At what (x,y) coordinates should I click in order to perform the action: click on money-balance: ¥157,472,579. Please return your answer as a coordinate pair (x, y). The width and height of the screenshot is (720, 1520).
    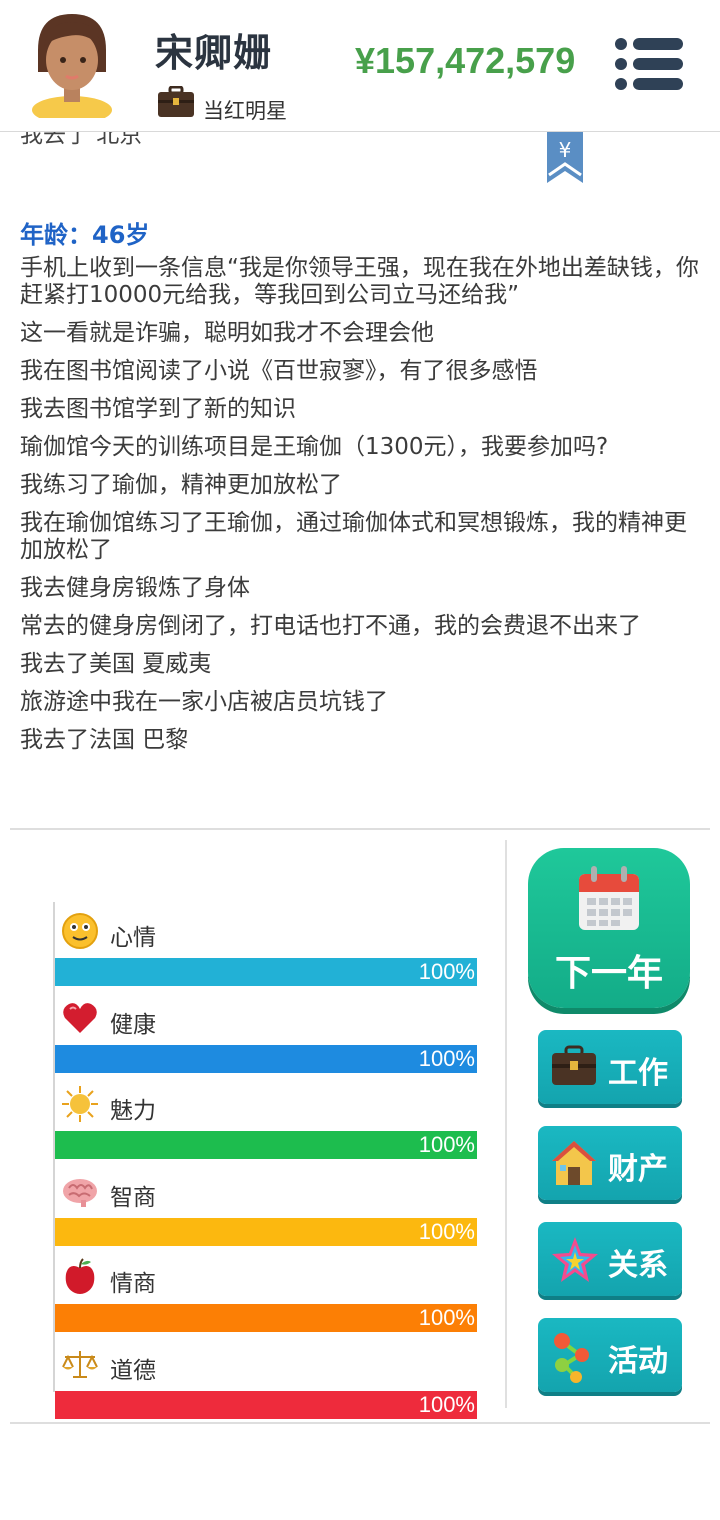
    Looking at the image, I should click on (465, 60).